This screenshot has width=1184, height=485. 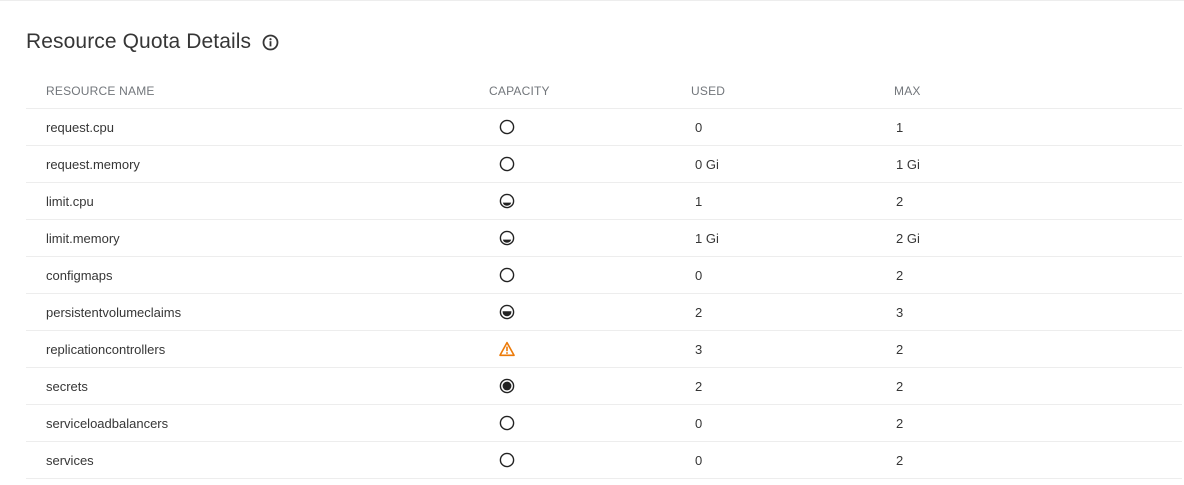 I want to click on table-row: persistentvolumeclaims 2 3, so click(x=604, y=312).